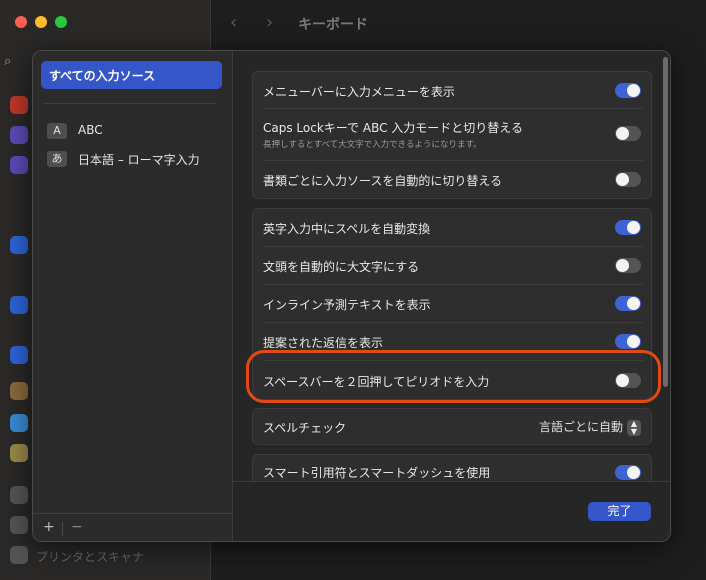  Describe the element at coordinates (628, 179) in the screenshot. I see `auto-switch-source-toggle` at that location.